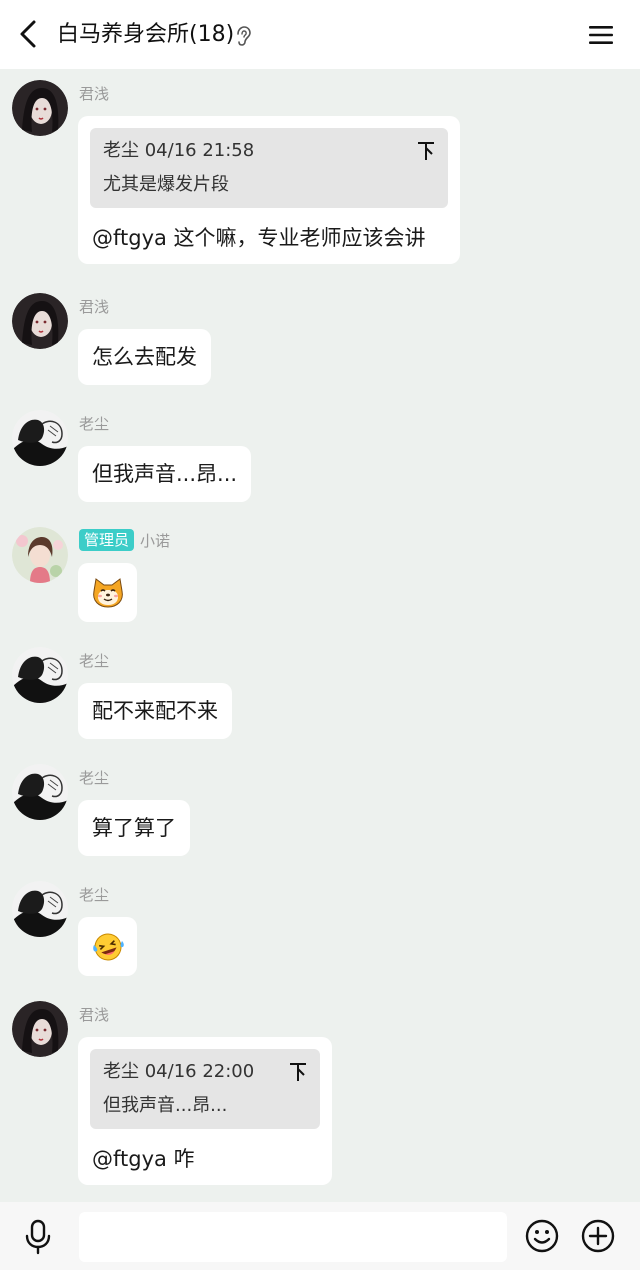  Describe the element at coordinates (146, 34) in the screenshot. I see `chat-title: 白马养身会所(18)` at that location.